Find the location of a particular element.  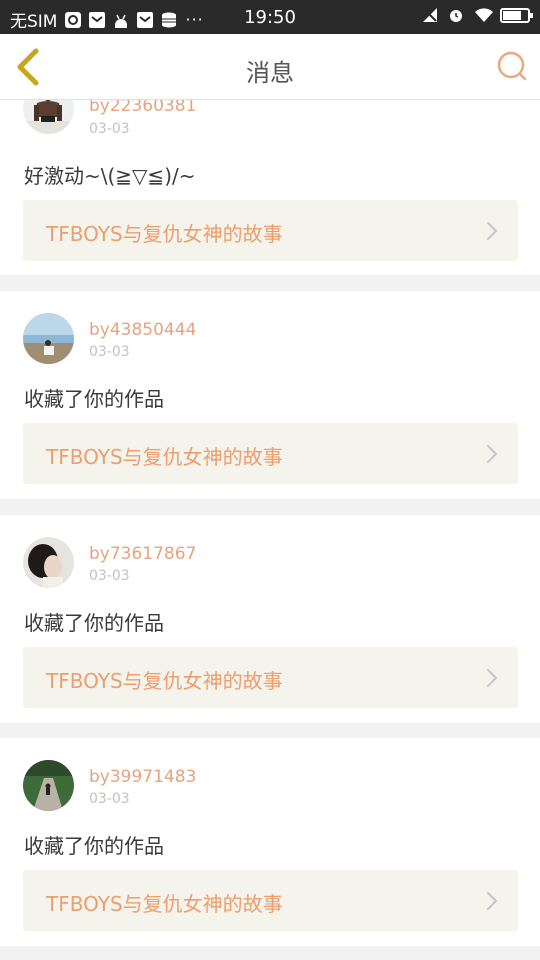

search-button is located at coordinates (512, 66).